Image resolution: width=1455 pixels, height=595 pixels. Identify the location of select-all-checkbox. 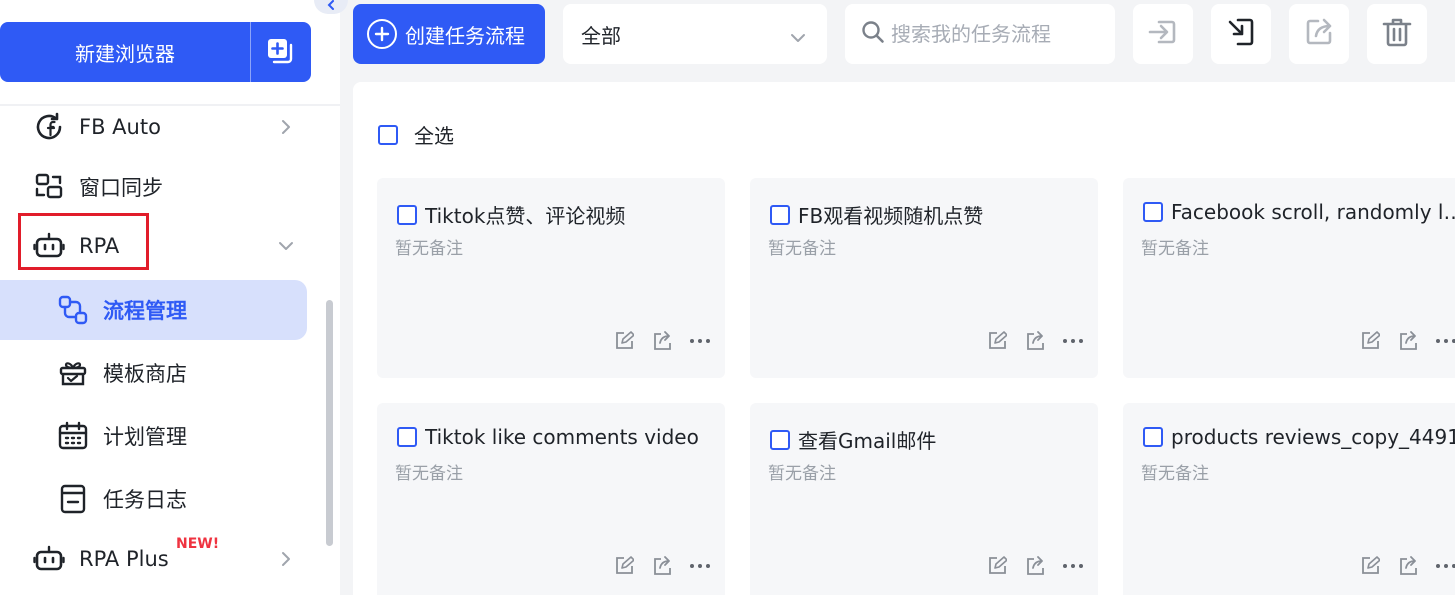
(388, 134).